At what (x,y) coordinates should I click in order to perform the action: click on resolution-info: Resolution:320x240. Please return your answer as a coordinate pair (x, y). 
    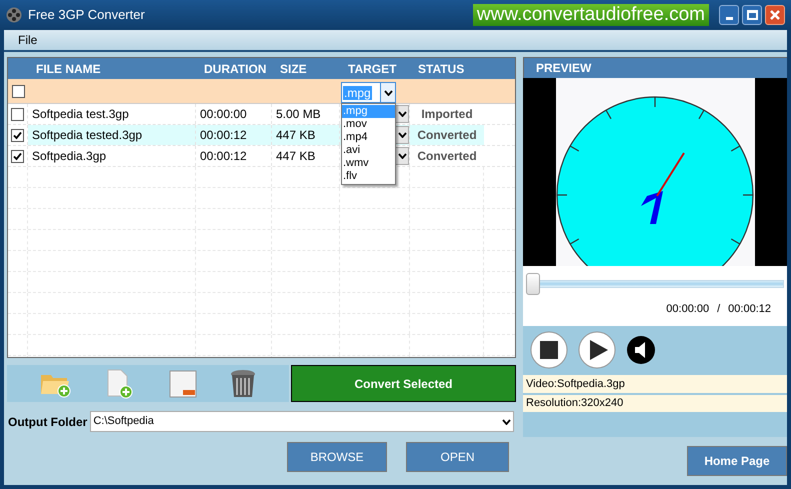
    Looking at the image, I should click on (655, 403).